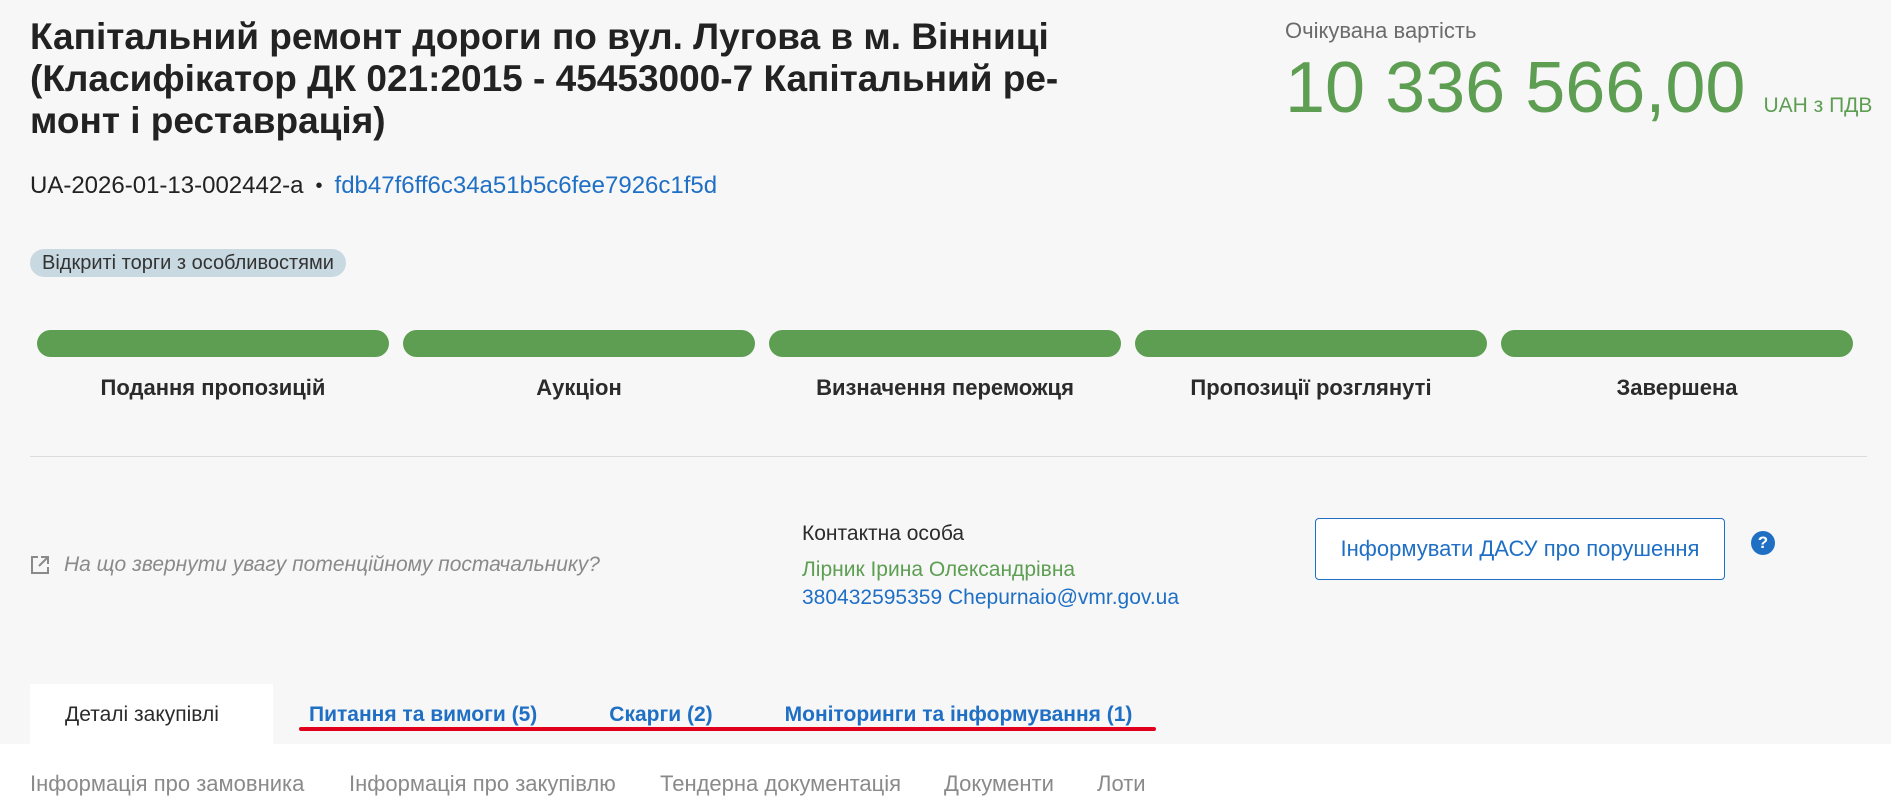 Image resolution: width=1891 pixels, height=812 pixels. What do you see at coordinates (883, 533) in the screenshot?
I see `contact-label: Контактна особа` at bounding box center [883, 533].